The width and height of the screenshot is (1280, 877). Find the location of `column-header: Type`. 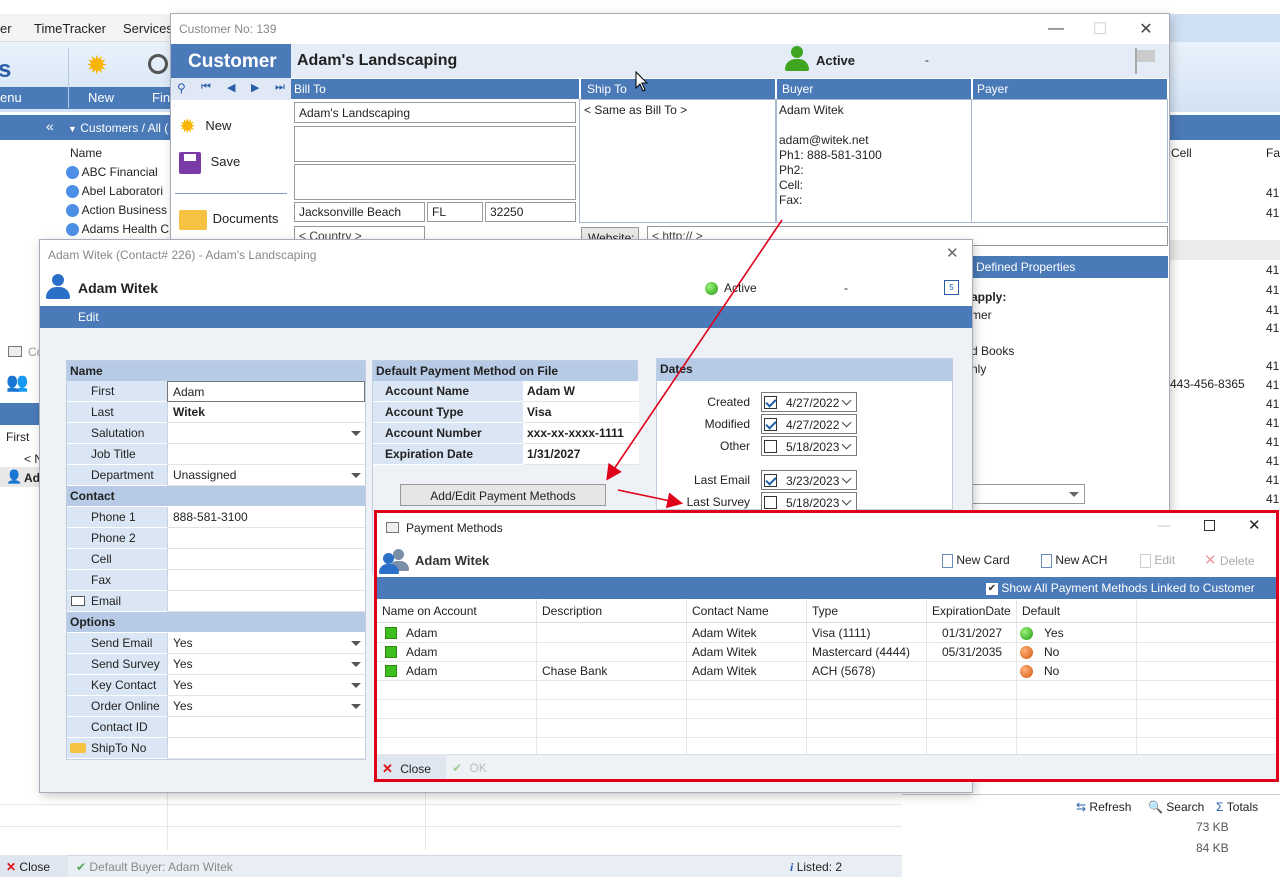

column-header: Type is located at coordinates (825, 611).